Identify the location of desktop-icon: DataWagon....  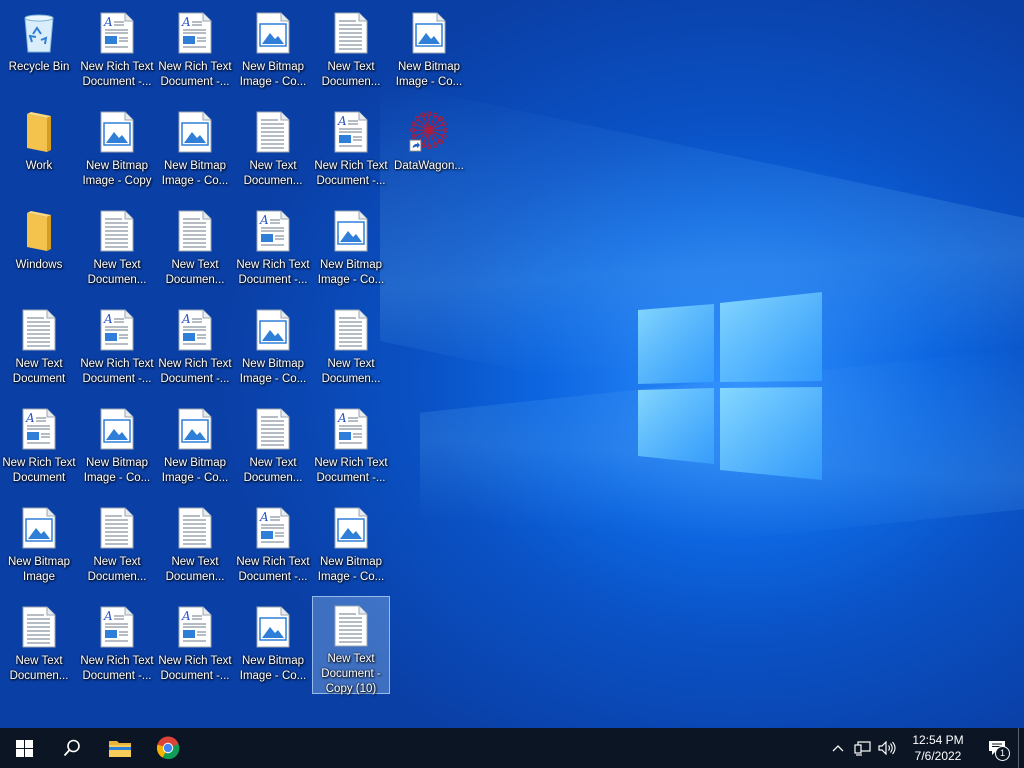
(429, 147).